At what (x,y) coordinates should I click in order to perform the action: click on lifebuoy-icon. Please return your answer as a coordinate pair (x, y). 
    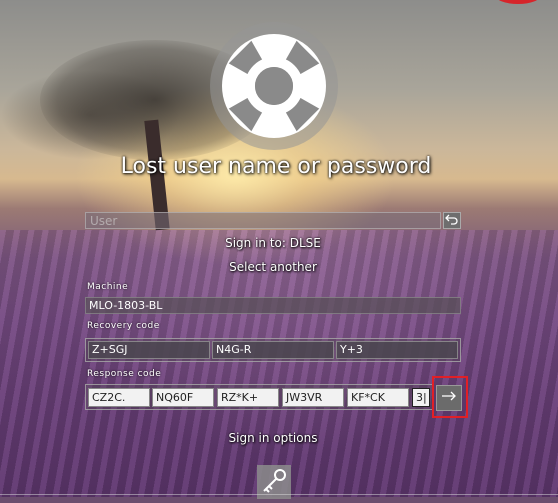
    Looking at the image, I should click on (274, 86).